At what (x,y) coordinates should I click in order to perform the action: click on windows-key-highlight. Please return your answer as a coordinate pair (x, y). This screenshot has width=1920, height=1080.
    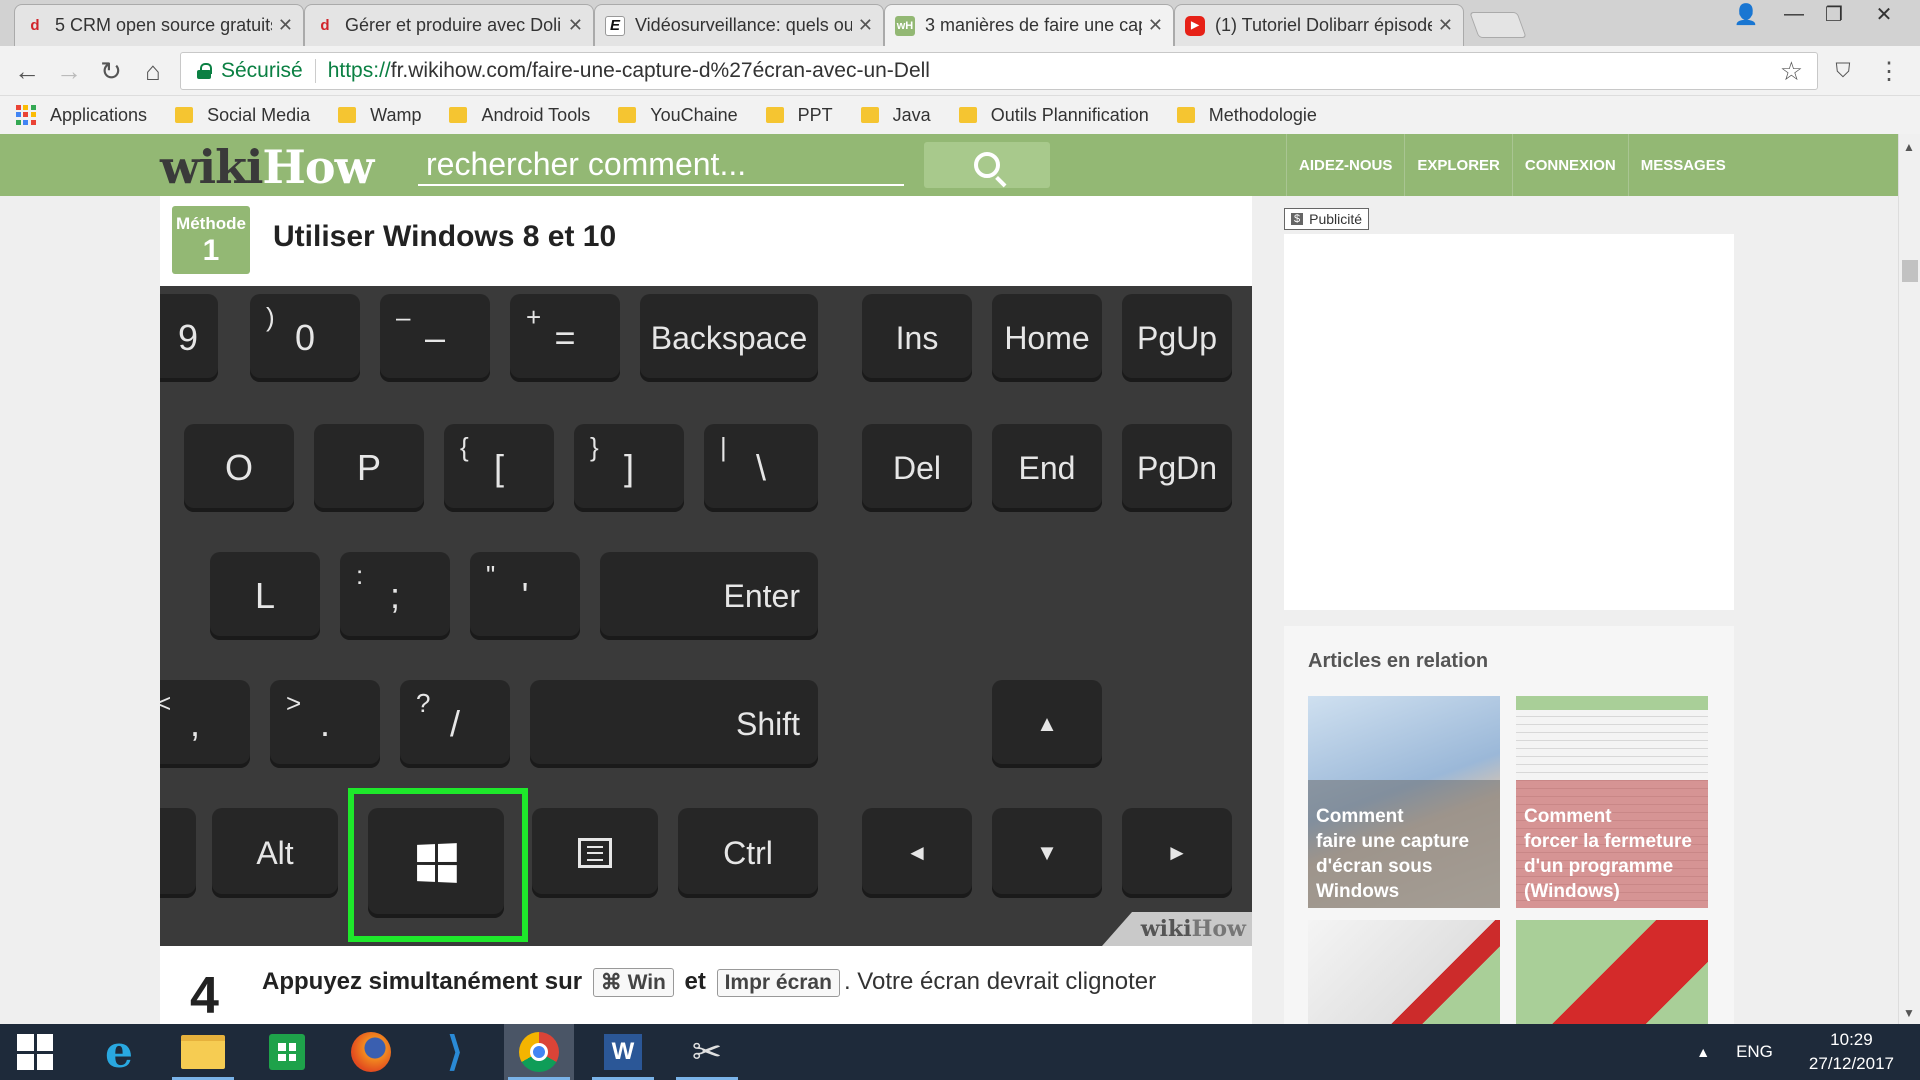
    Looking at the image, I should click on (438, 865).